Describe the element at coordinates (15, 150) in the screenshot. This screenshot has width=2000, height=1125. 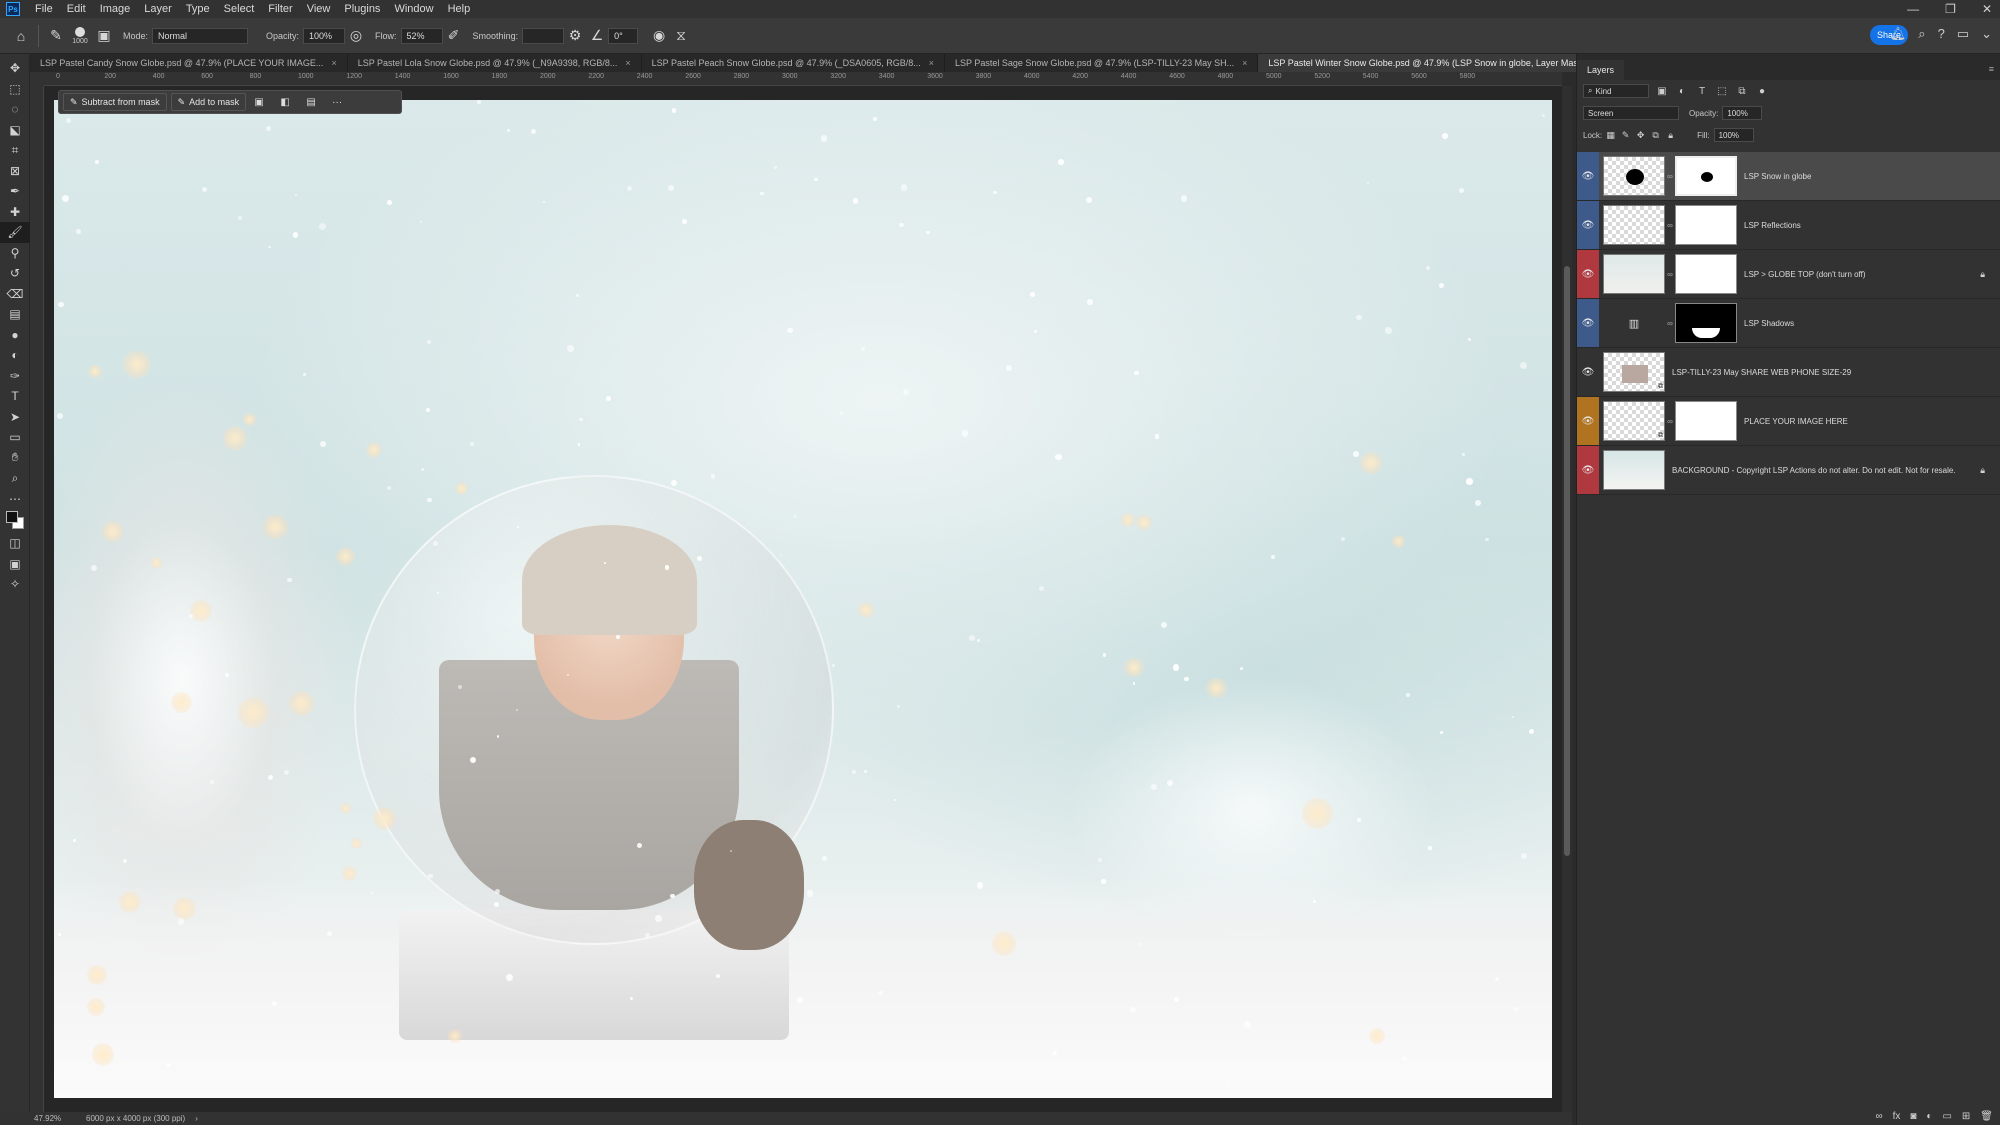
I see `crop-tool-icon: ⌗` at that location.